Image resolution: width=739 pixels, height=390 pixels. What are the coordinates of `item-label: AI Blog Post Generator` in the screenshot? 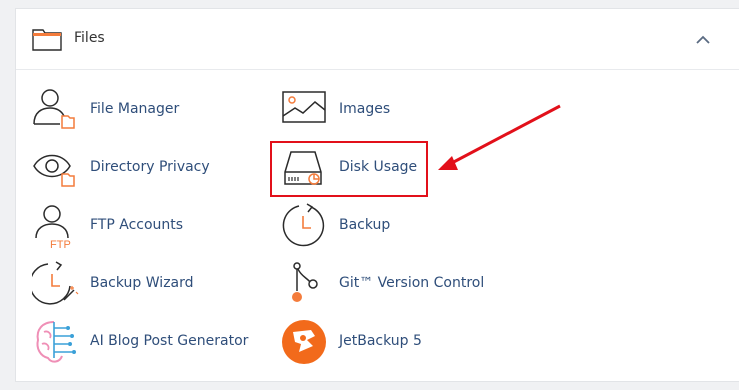 It's located at (169, 341).